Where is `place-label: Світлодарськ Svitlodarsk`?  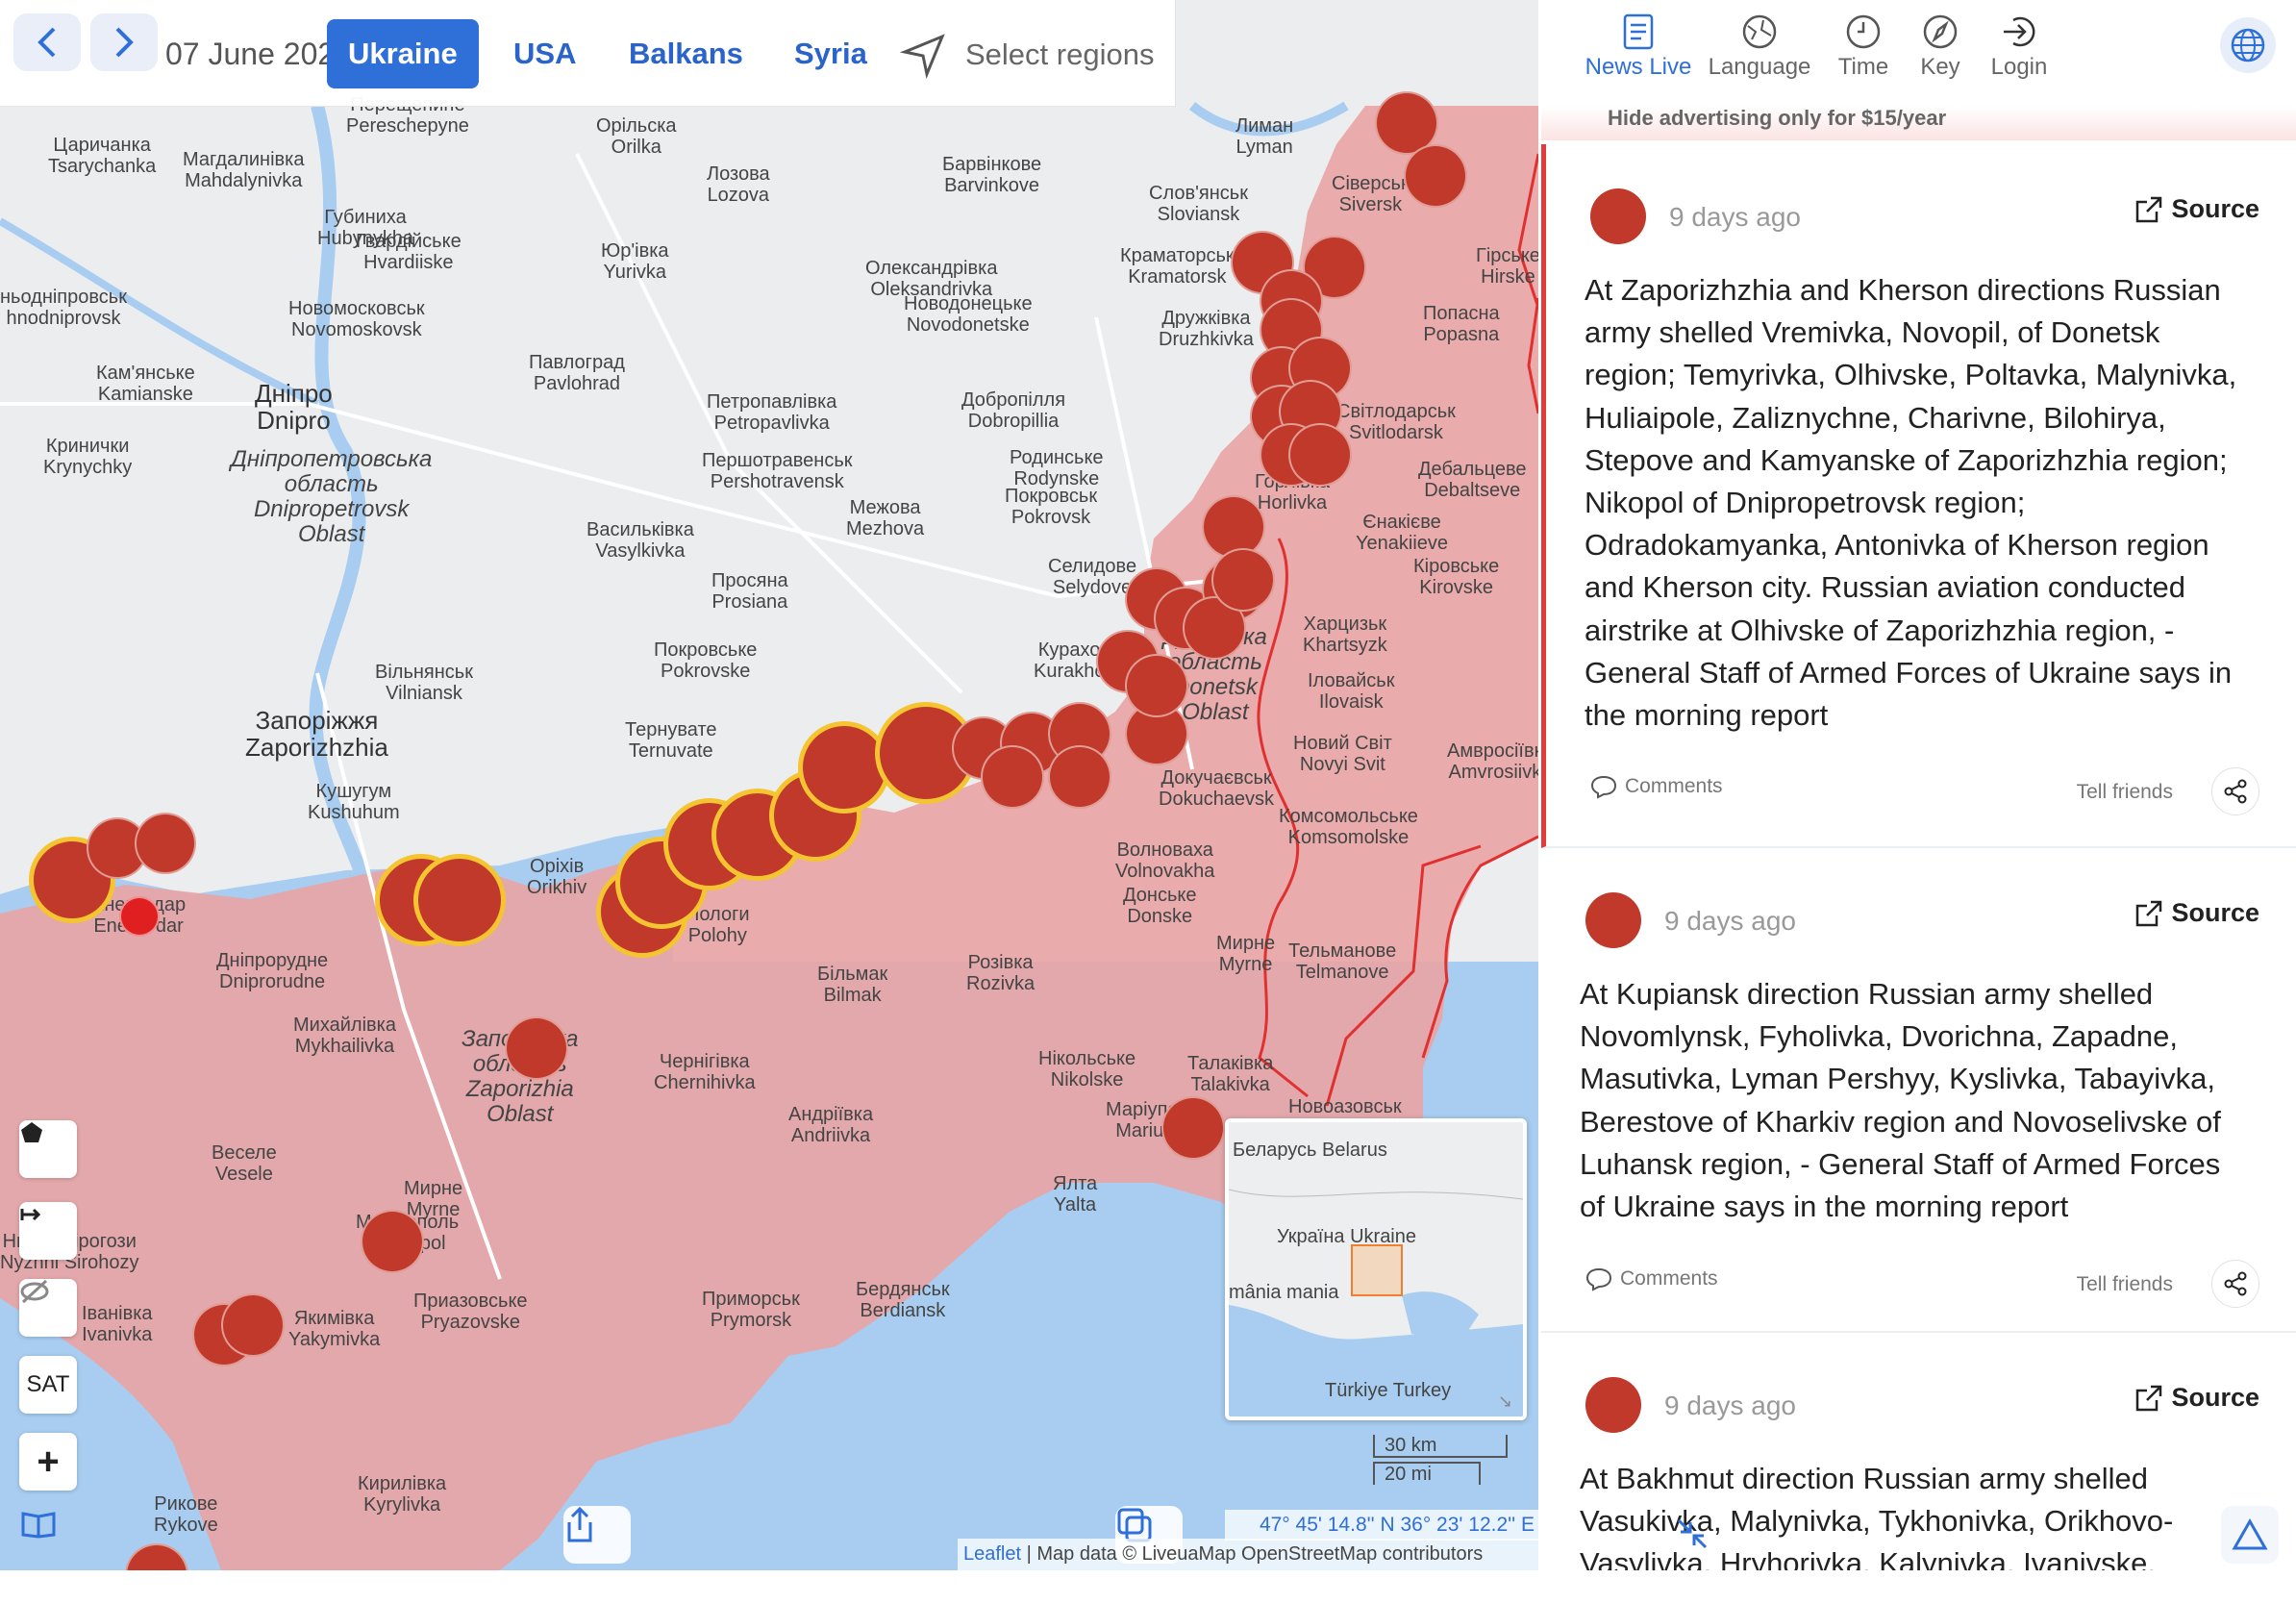
place-label: Світлодарськ Svitlodarsk is located at coordinates (1396, 422).